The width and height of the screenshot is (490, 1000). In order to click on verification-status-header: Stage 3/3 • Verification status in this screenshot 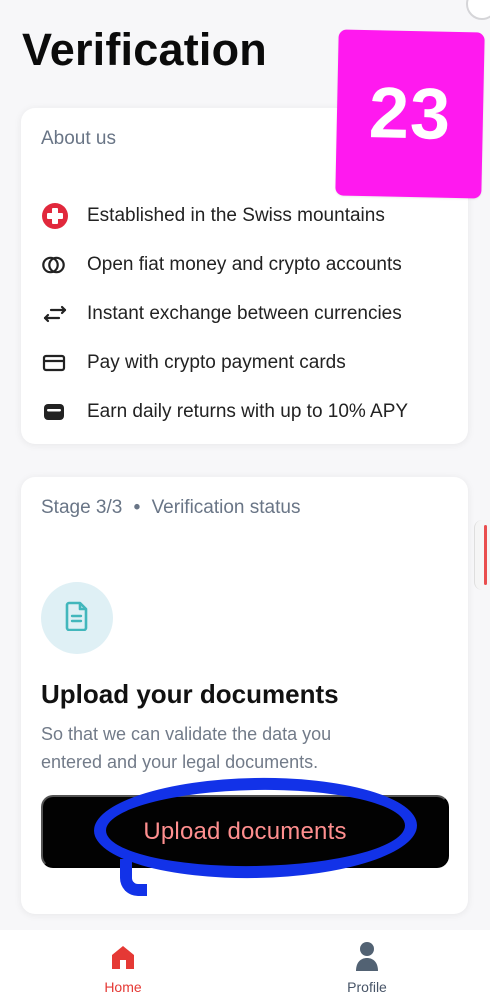, I will do `click(170, 508)`.